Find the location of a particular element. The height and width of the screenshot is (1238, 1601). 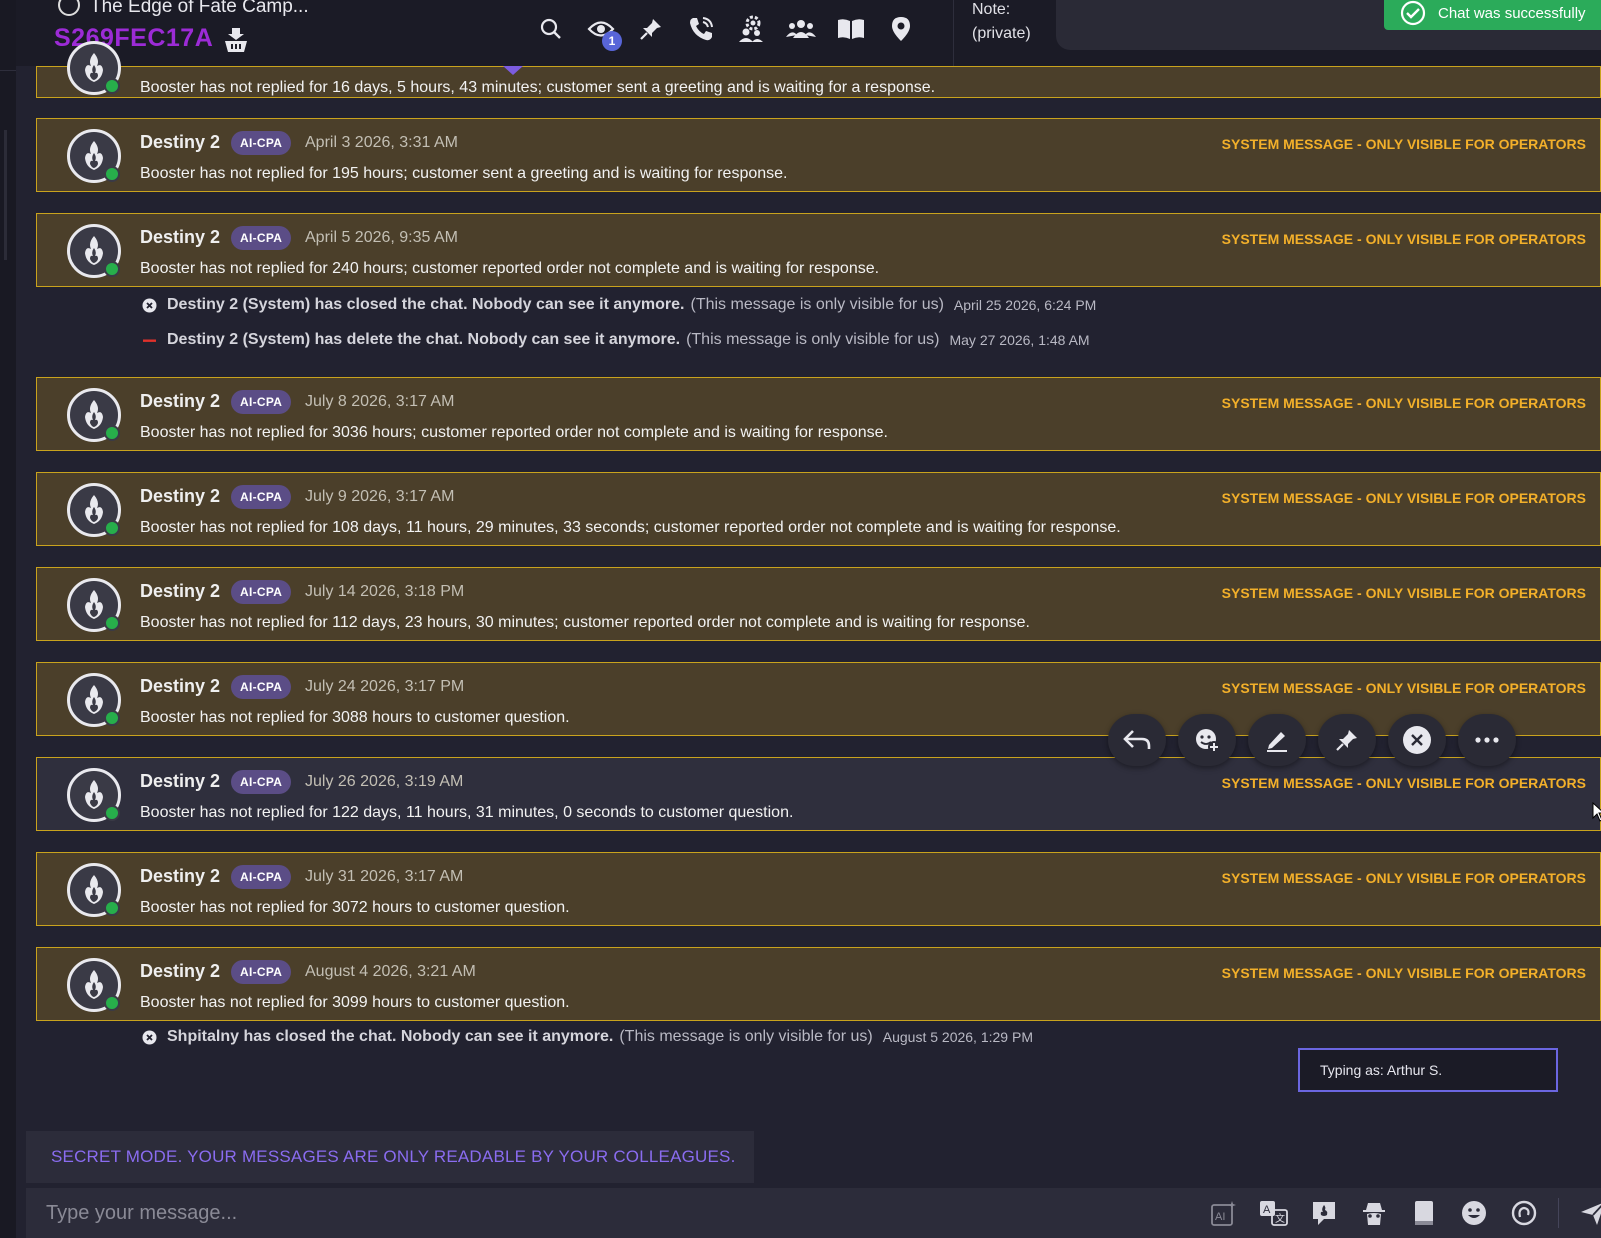

watcher-count-badge: 1 is located at coordinates (612, 41).